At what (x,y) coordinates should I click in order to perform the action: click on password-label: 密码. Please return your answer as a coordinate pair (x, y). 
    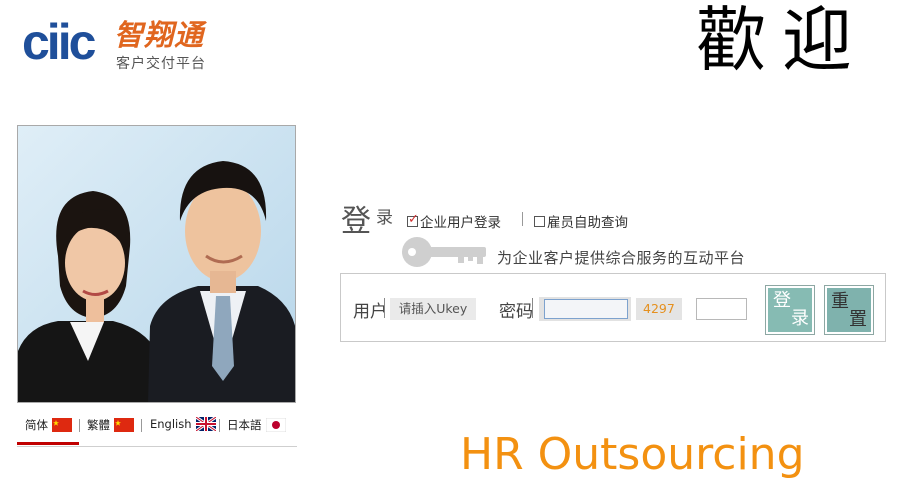
    Looking at the image, I should click on (516, 312).